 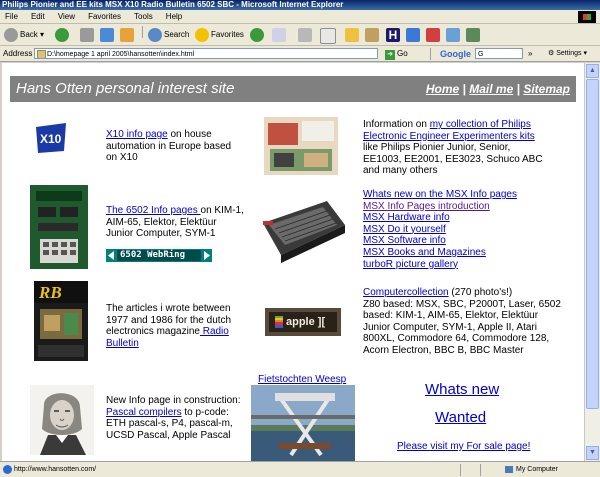 What do you see at coordinates (390, 55) in the screenshot?
I see `go-arrow-icon: ➜` at bounding box center [390, 55].